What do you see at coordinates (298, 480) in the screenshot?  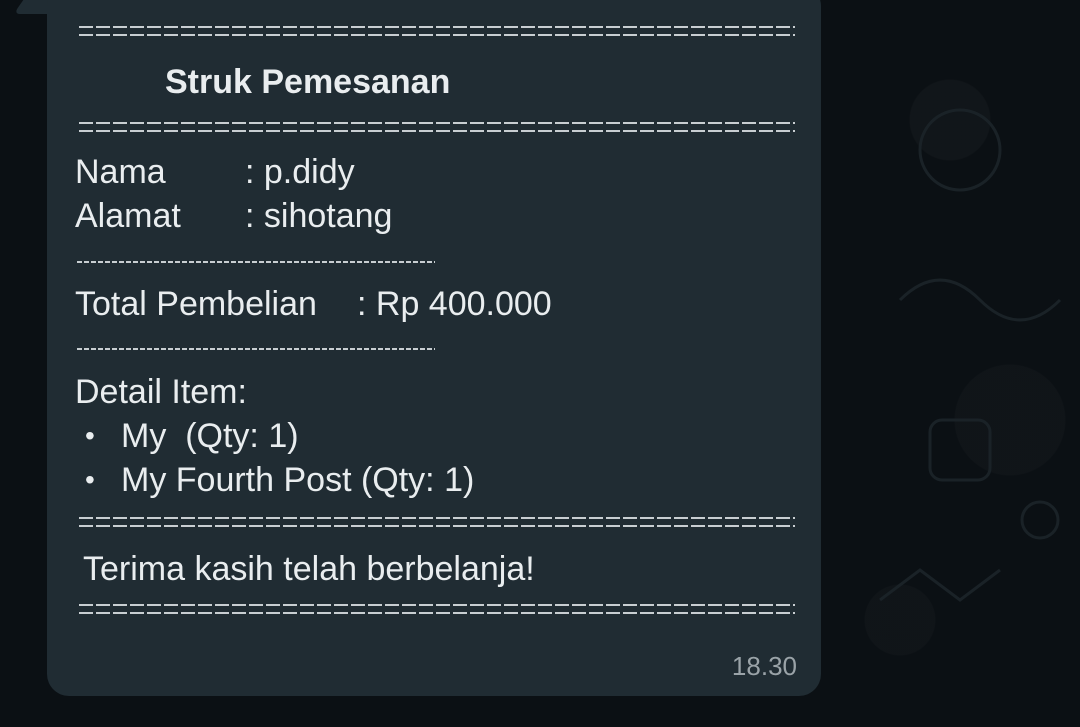 I see `item-line: My Fourth Post (Qty: 1)` at bounding box center [298, 480].